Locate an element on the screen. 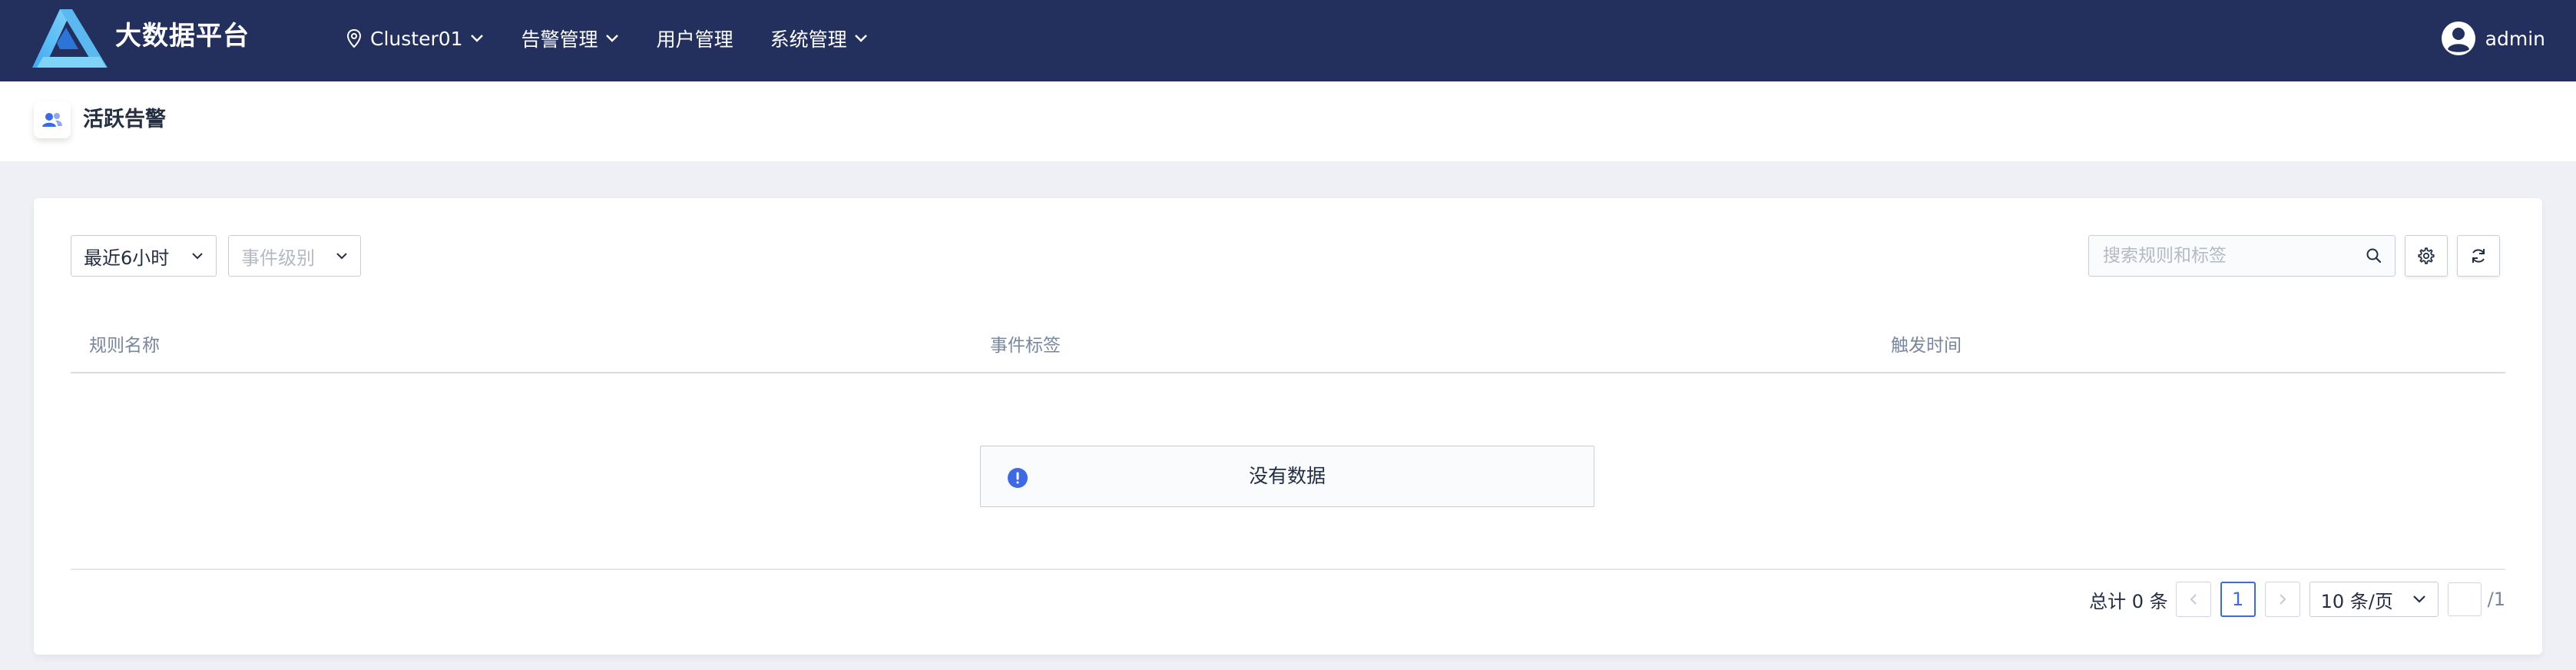 The width and height of the screenshot is (2576, 670). nav-alert-management: 告警管理 is located at coordinates (570, 38).